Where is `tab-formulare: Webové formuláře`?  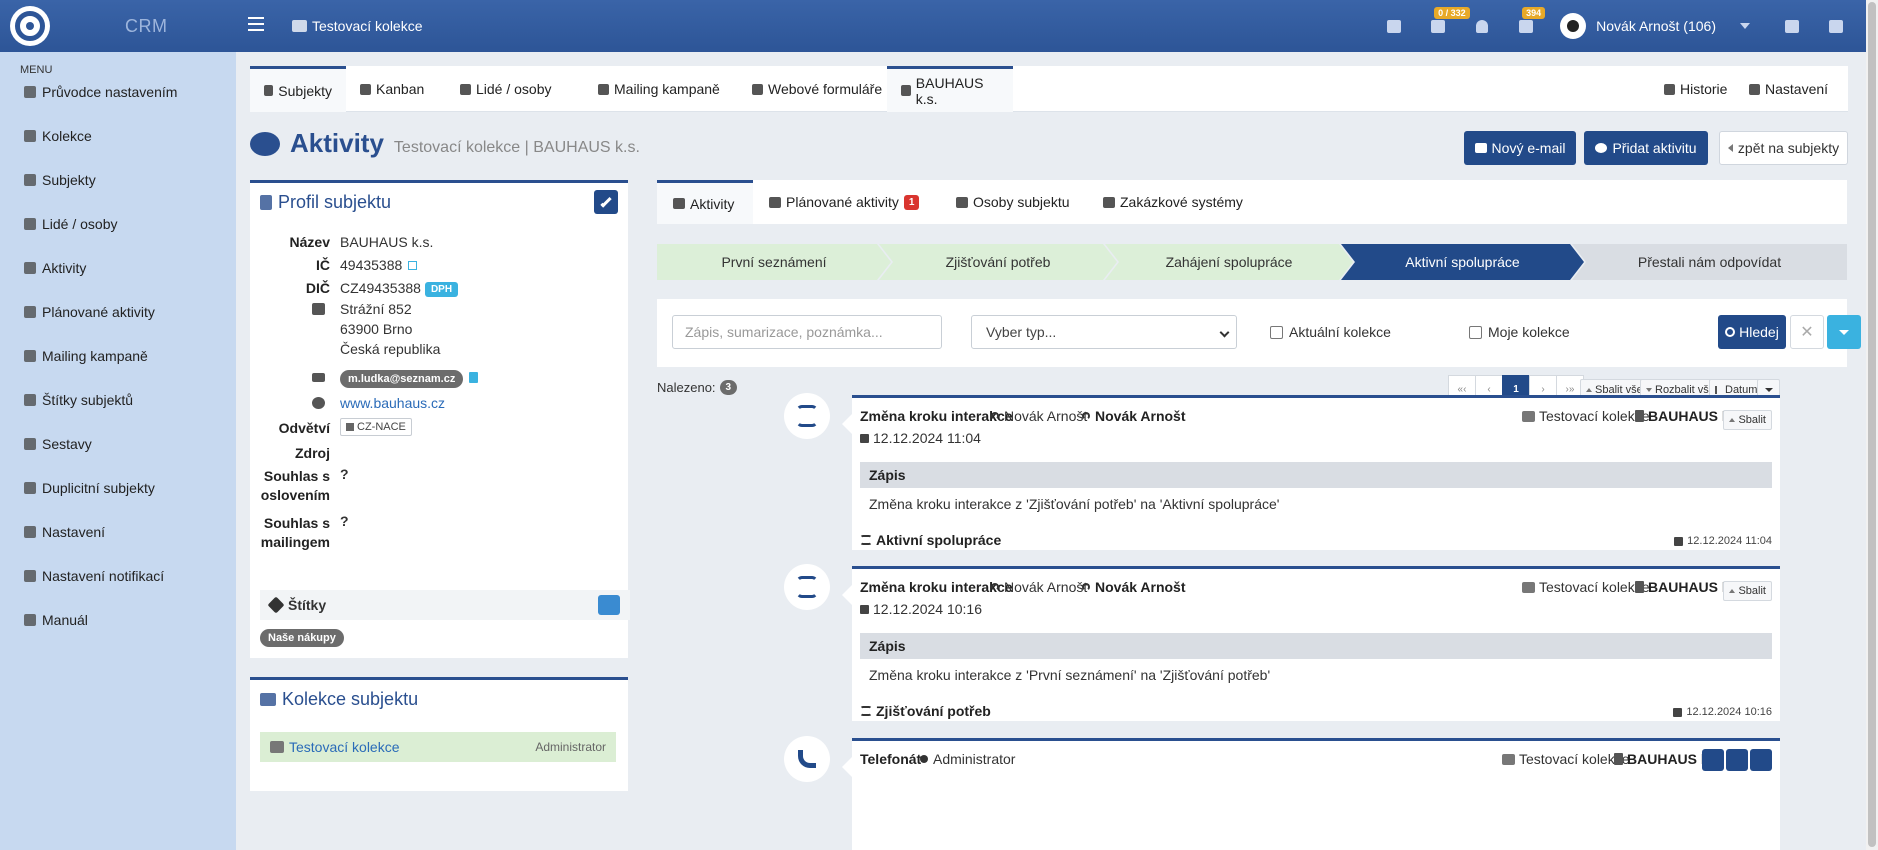
tab-formulare: Webové formuláře is located at coordinates (817, 89).